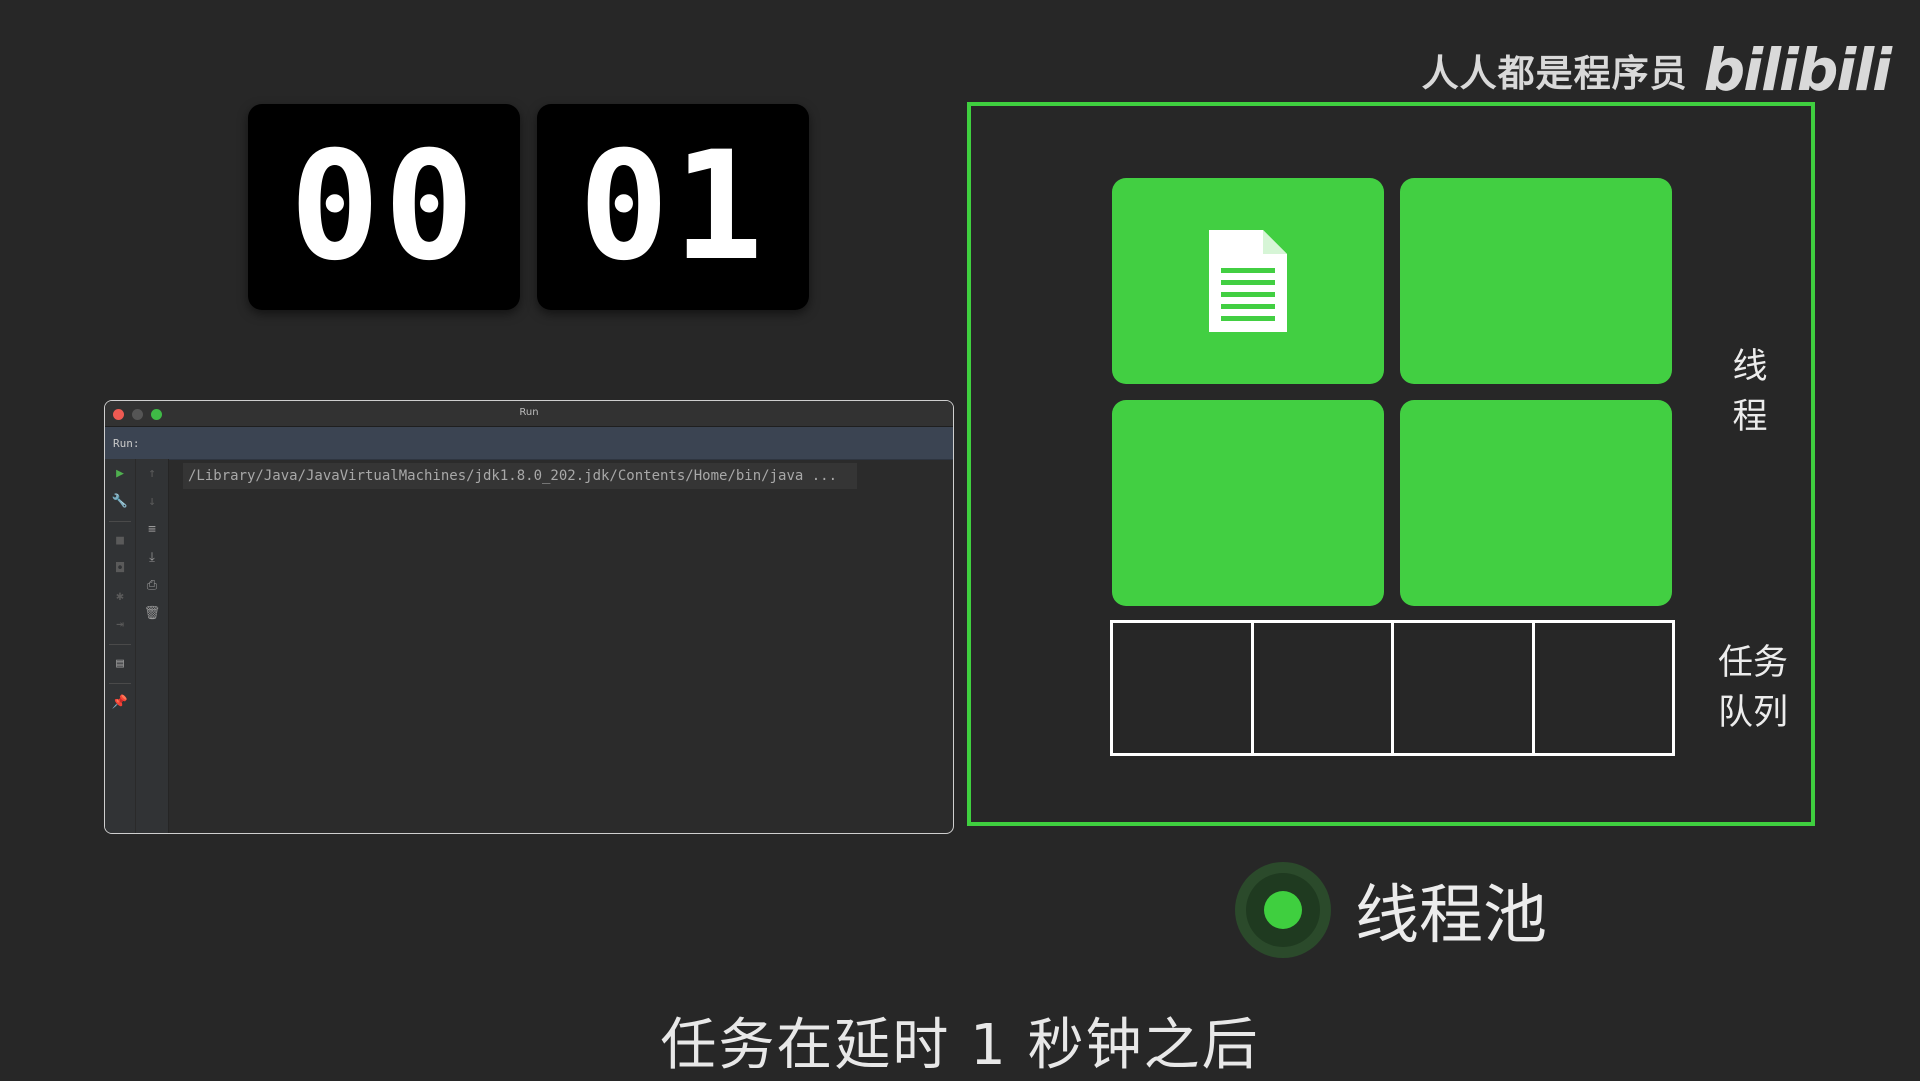  What do you see at coordinates (152, 558) in the screenshot?
I see `scroll-to-end-icon: ⤓` at bounding box center [152, 558].